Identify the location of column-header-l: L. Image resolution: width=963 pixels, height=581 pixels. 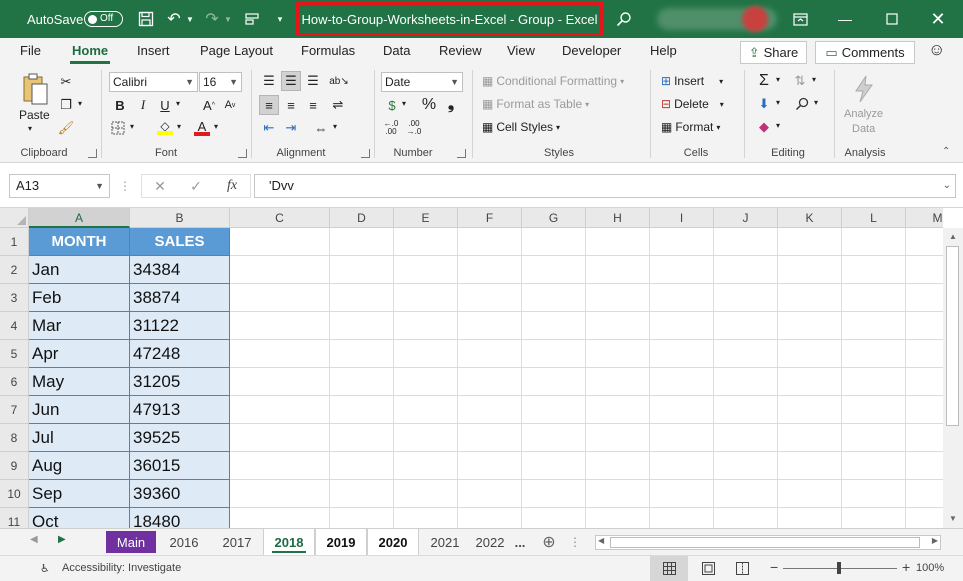
(874, 218).